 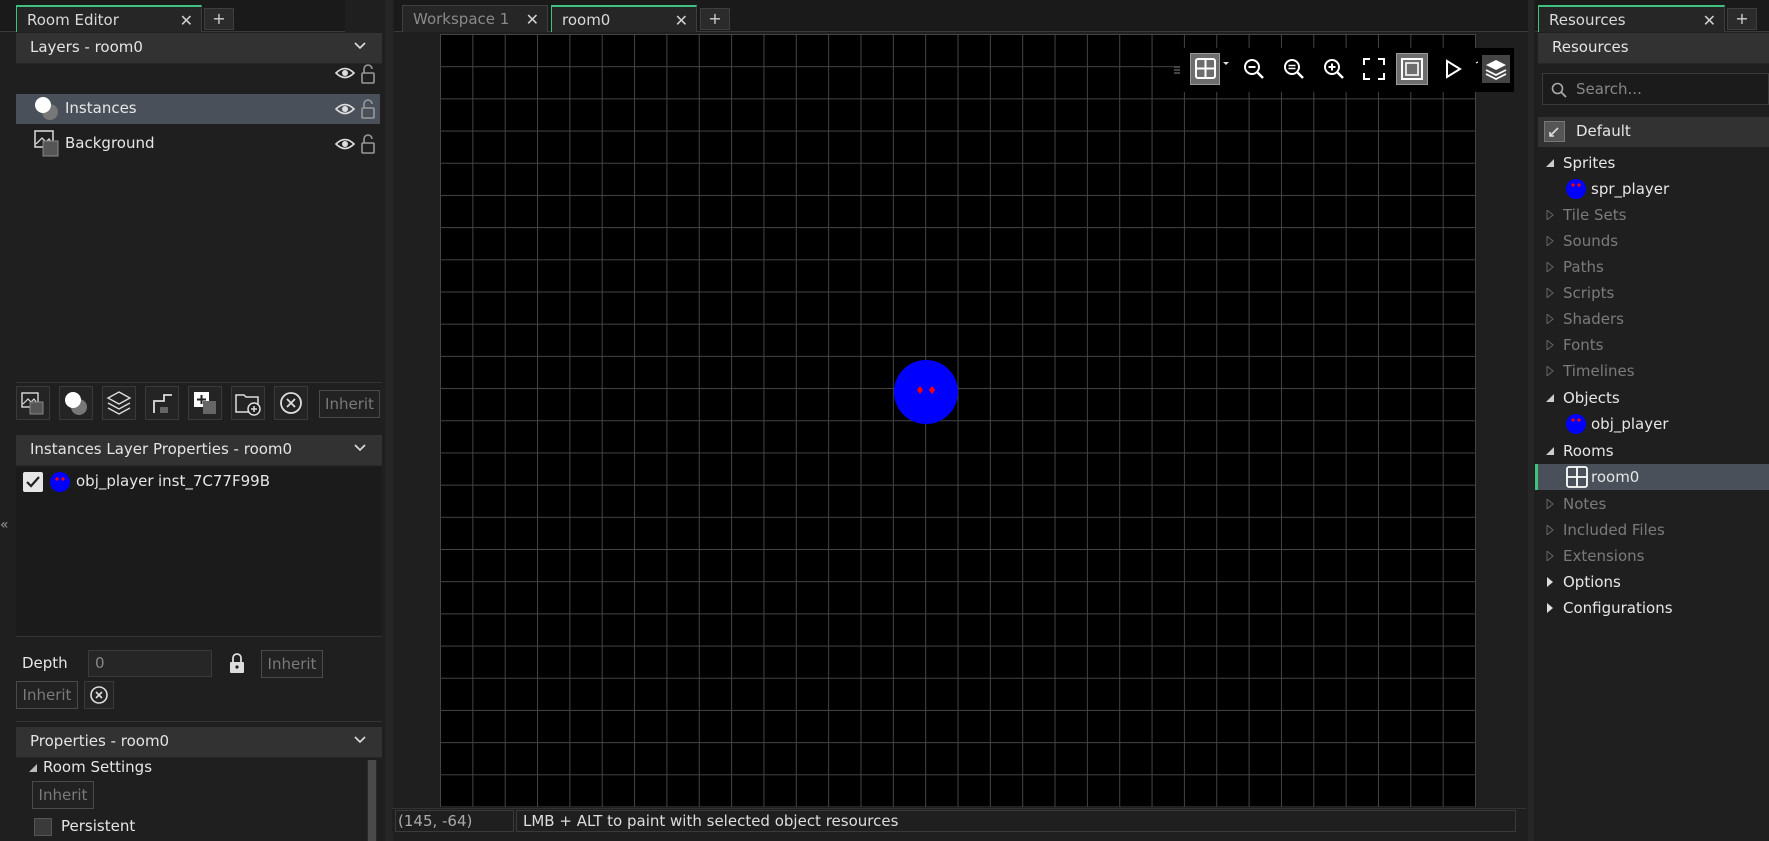 I want to click on tree-rooms: Rooms, so click(x=1652, y=451).